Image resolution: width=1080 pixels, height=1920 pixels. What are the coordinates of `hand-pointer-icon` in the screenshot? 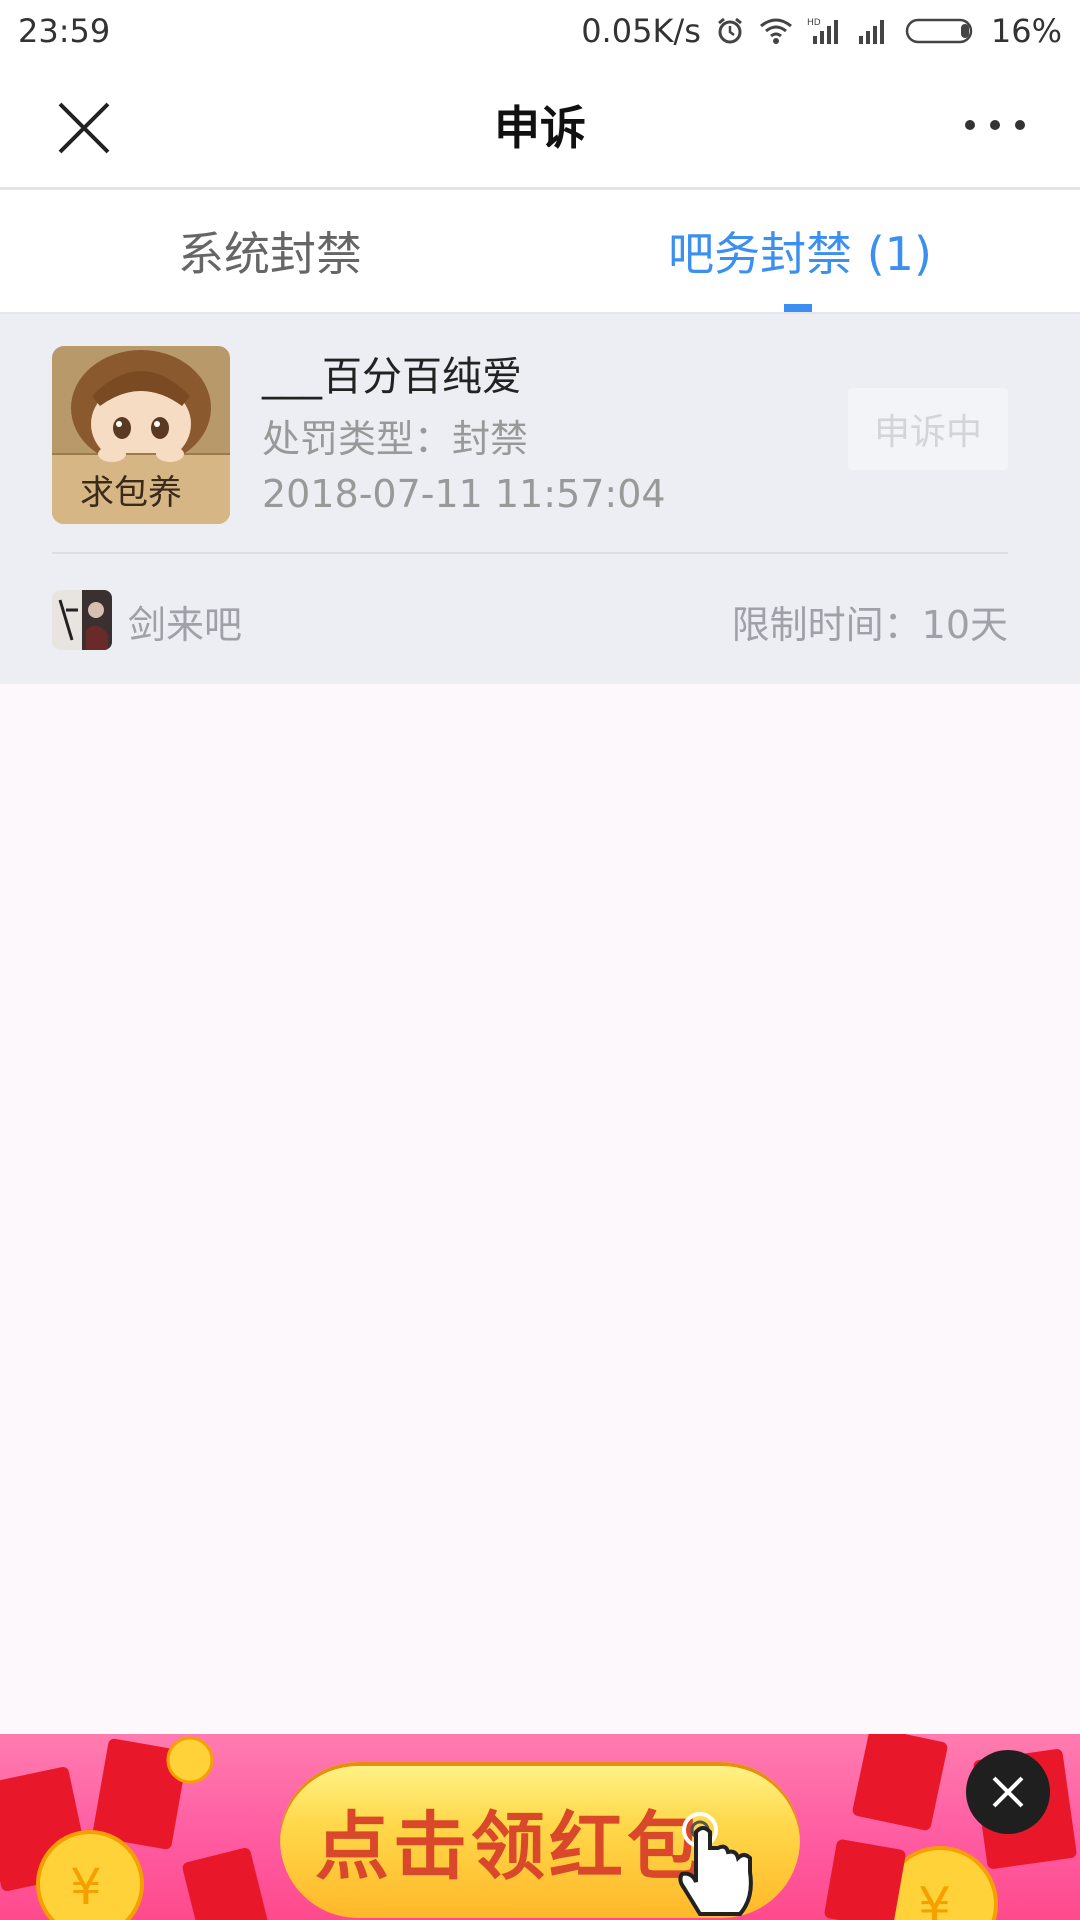 It's located at (715, 1864).